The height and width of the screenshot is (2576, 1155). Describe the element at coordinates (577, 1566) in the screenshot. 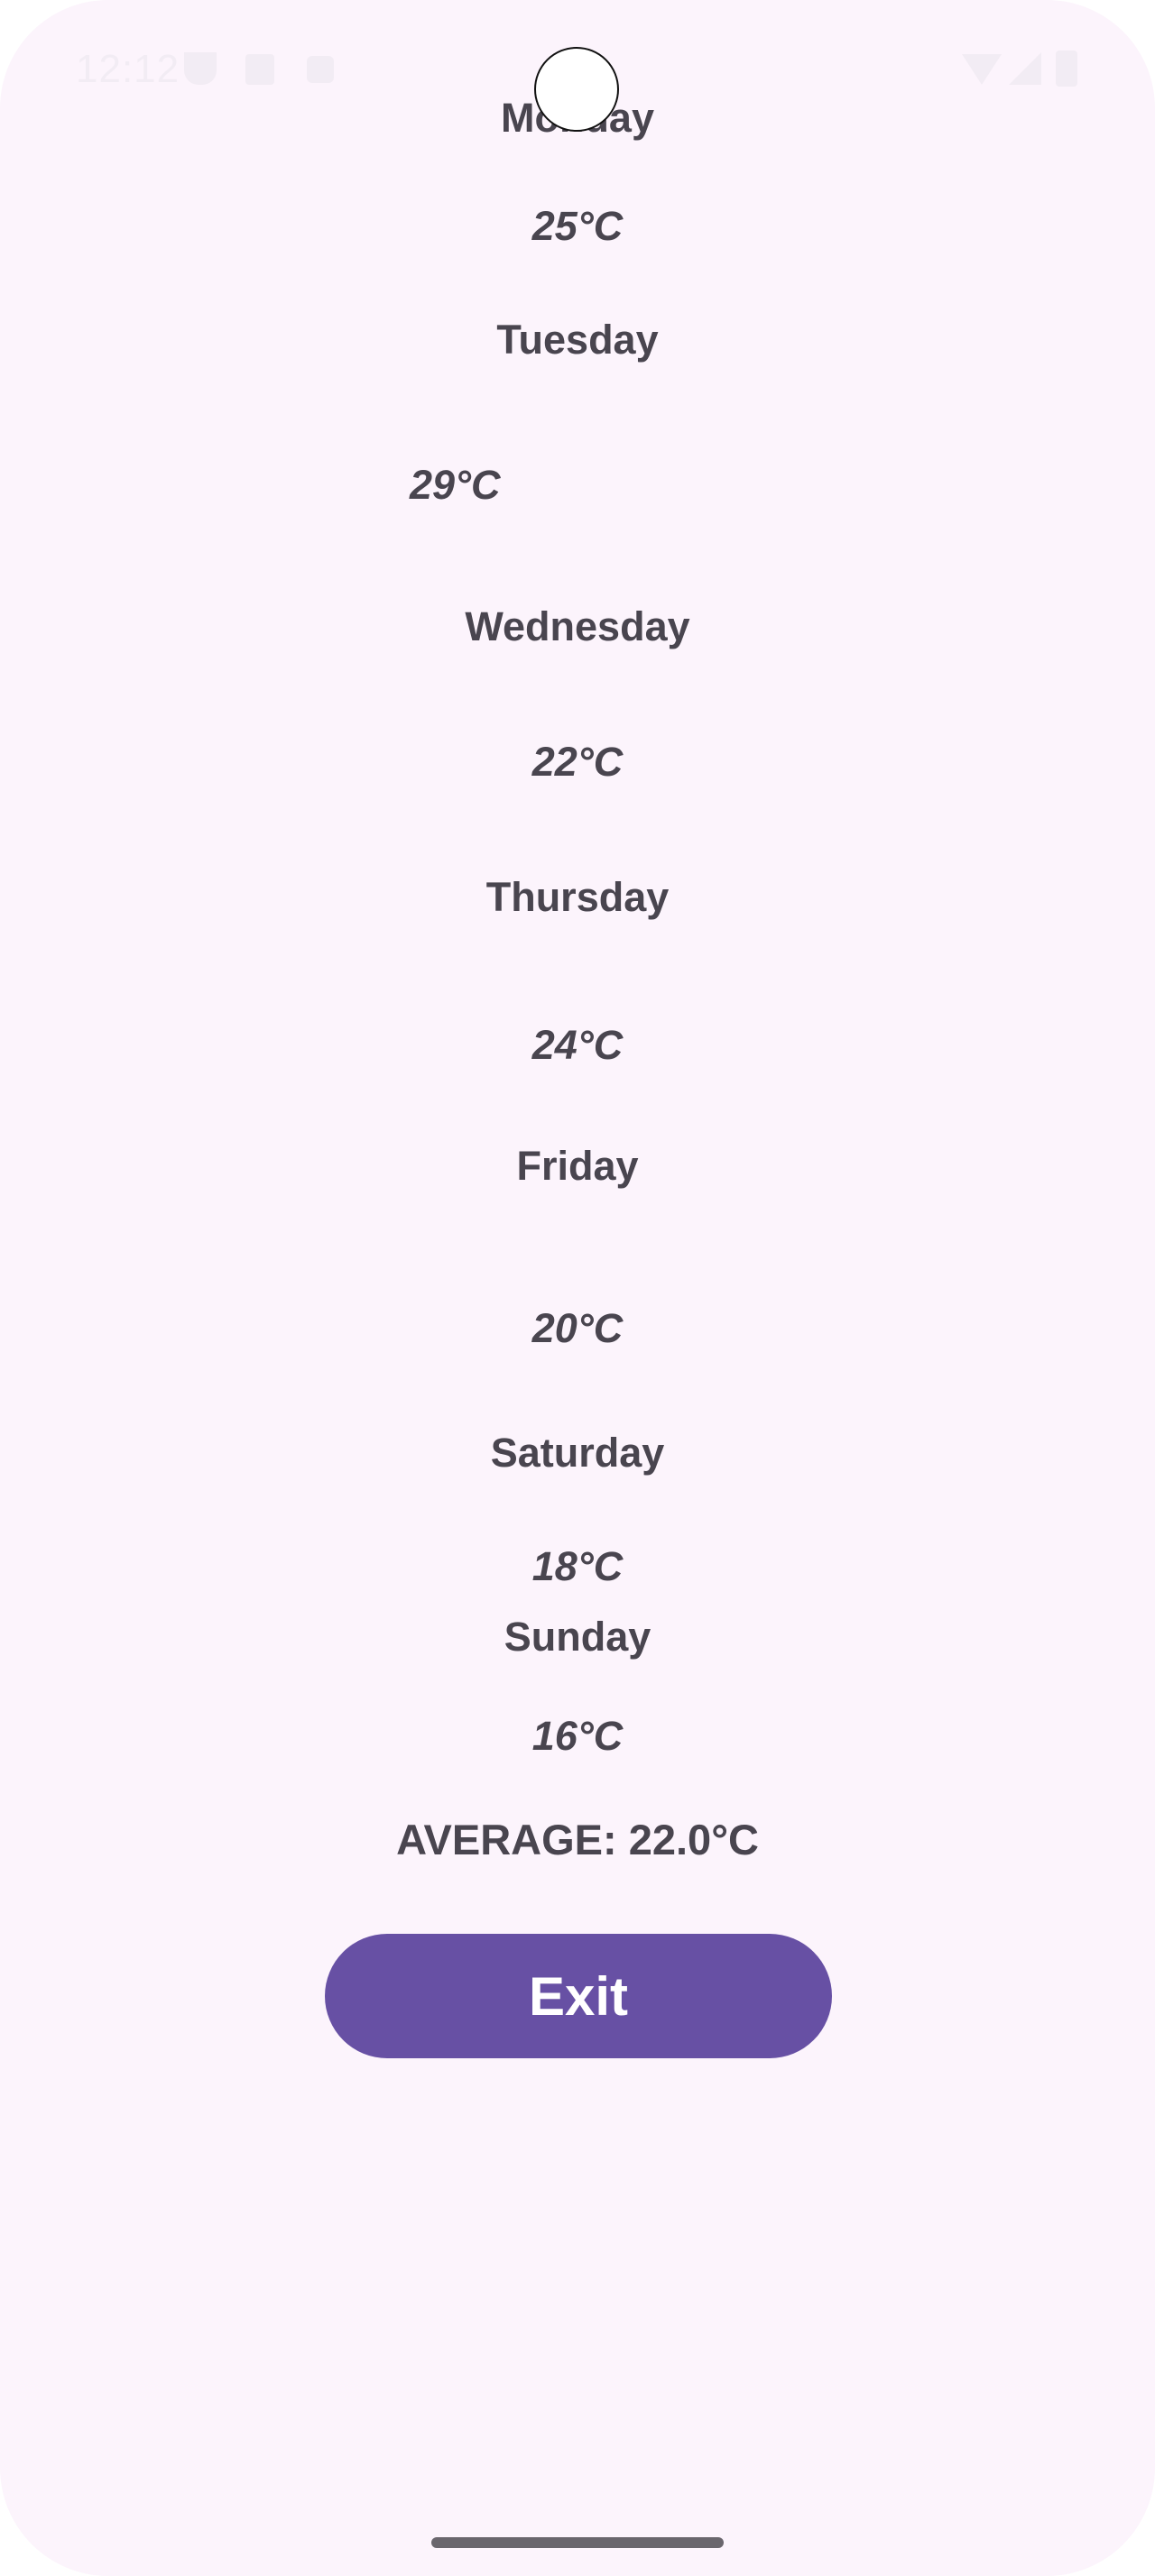

I see `temp-value-saturday: 18°C` at that location.